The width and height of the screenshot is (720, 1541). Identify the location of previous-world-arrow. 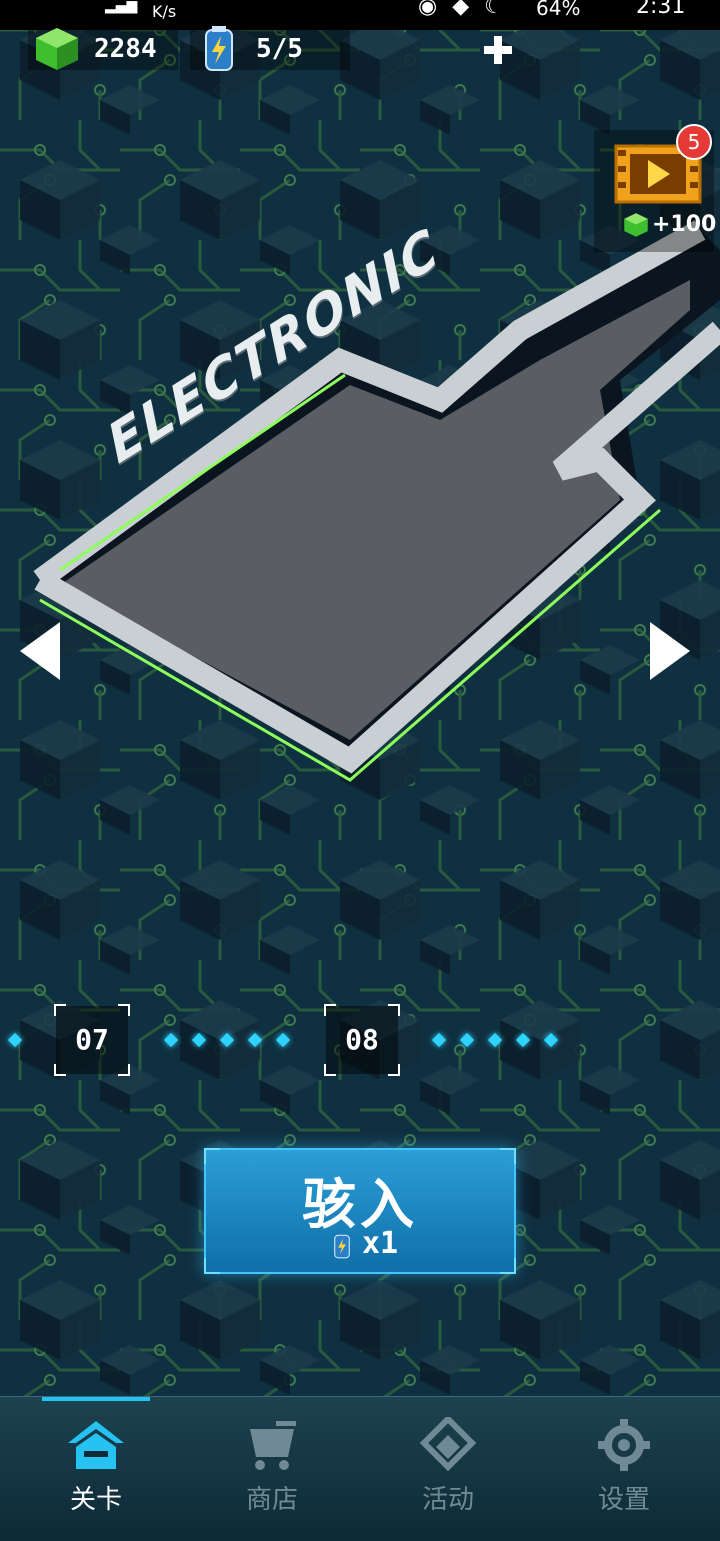
(40, 651).